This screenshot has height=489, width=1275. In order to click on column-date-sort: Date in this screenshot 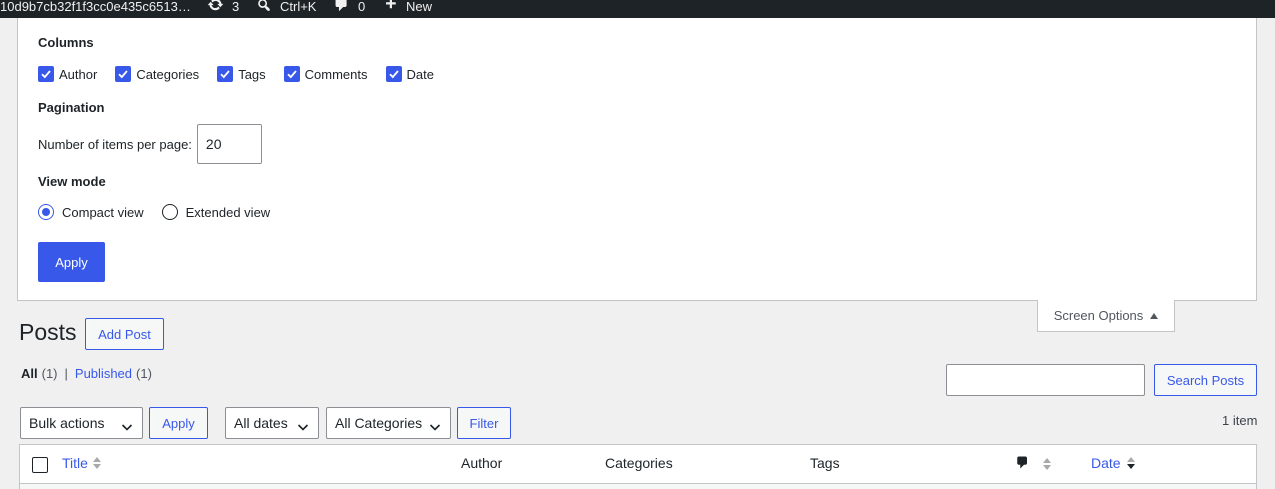, I will do `click(1113, 463)`.